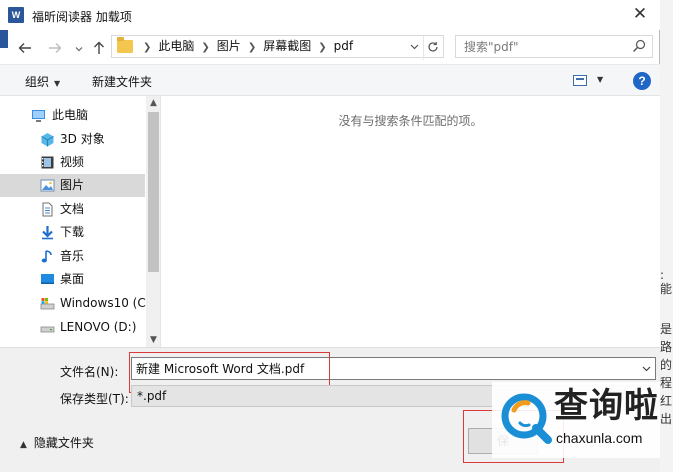 Image resolution: width=673 pixels, height=472 pixels. What do you see at coordinates (47, 329) in the screenshot?
I see `drive-d-icon` at bounding box center [47, 329].